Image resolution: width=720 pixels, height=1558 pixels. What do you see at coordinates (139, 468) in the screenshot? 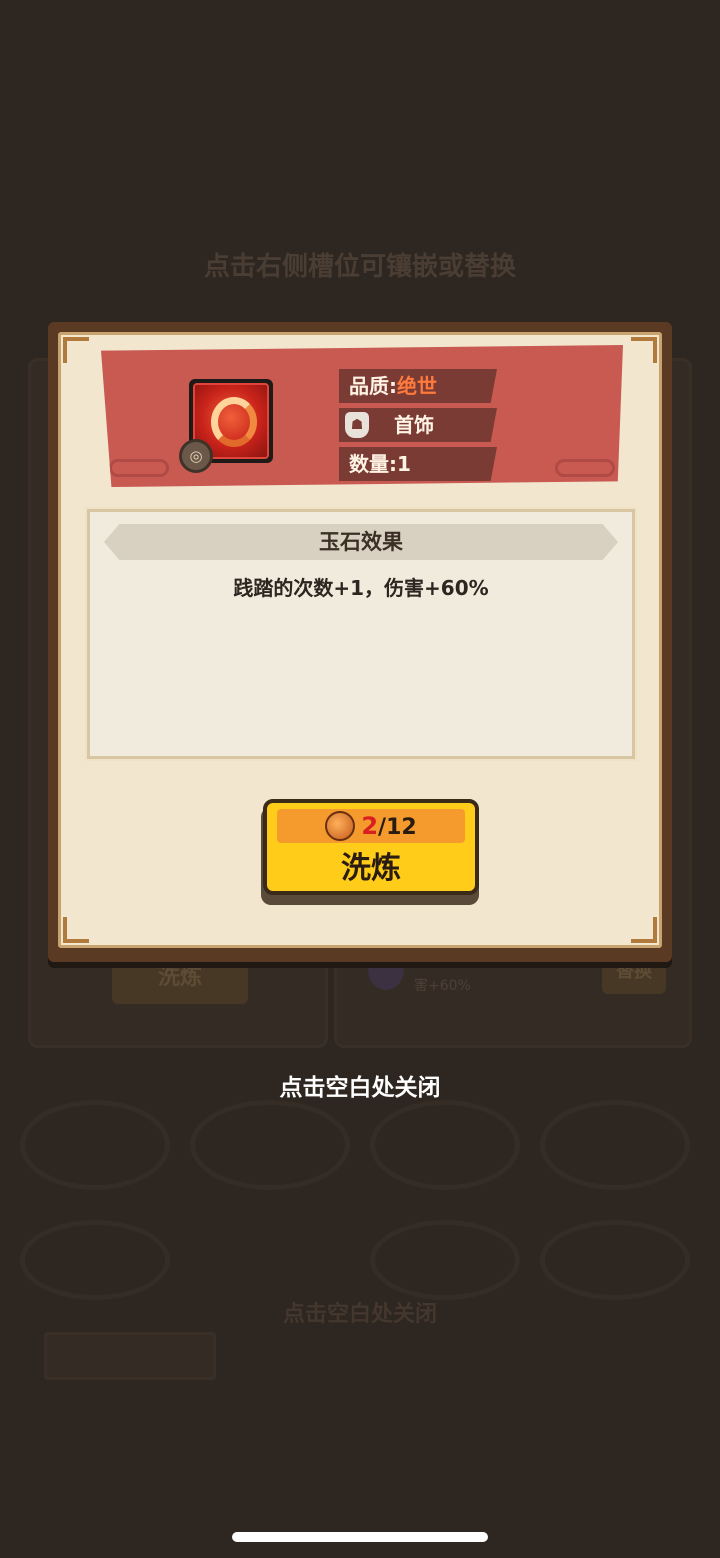
I see `banner-swirl-left` at bounding box center [139, 468].